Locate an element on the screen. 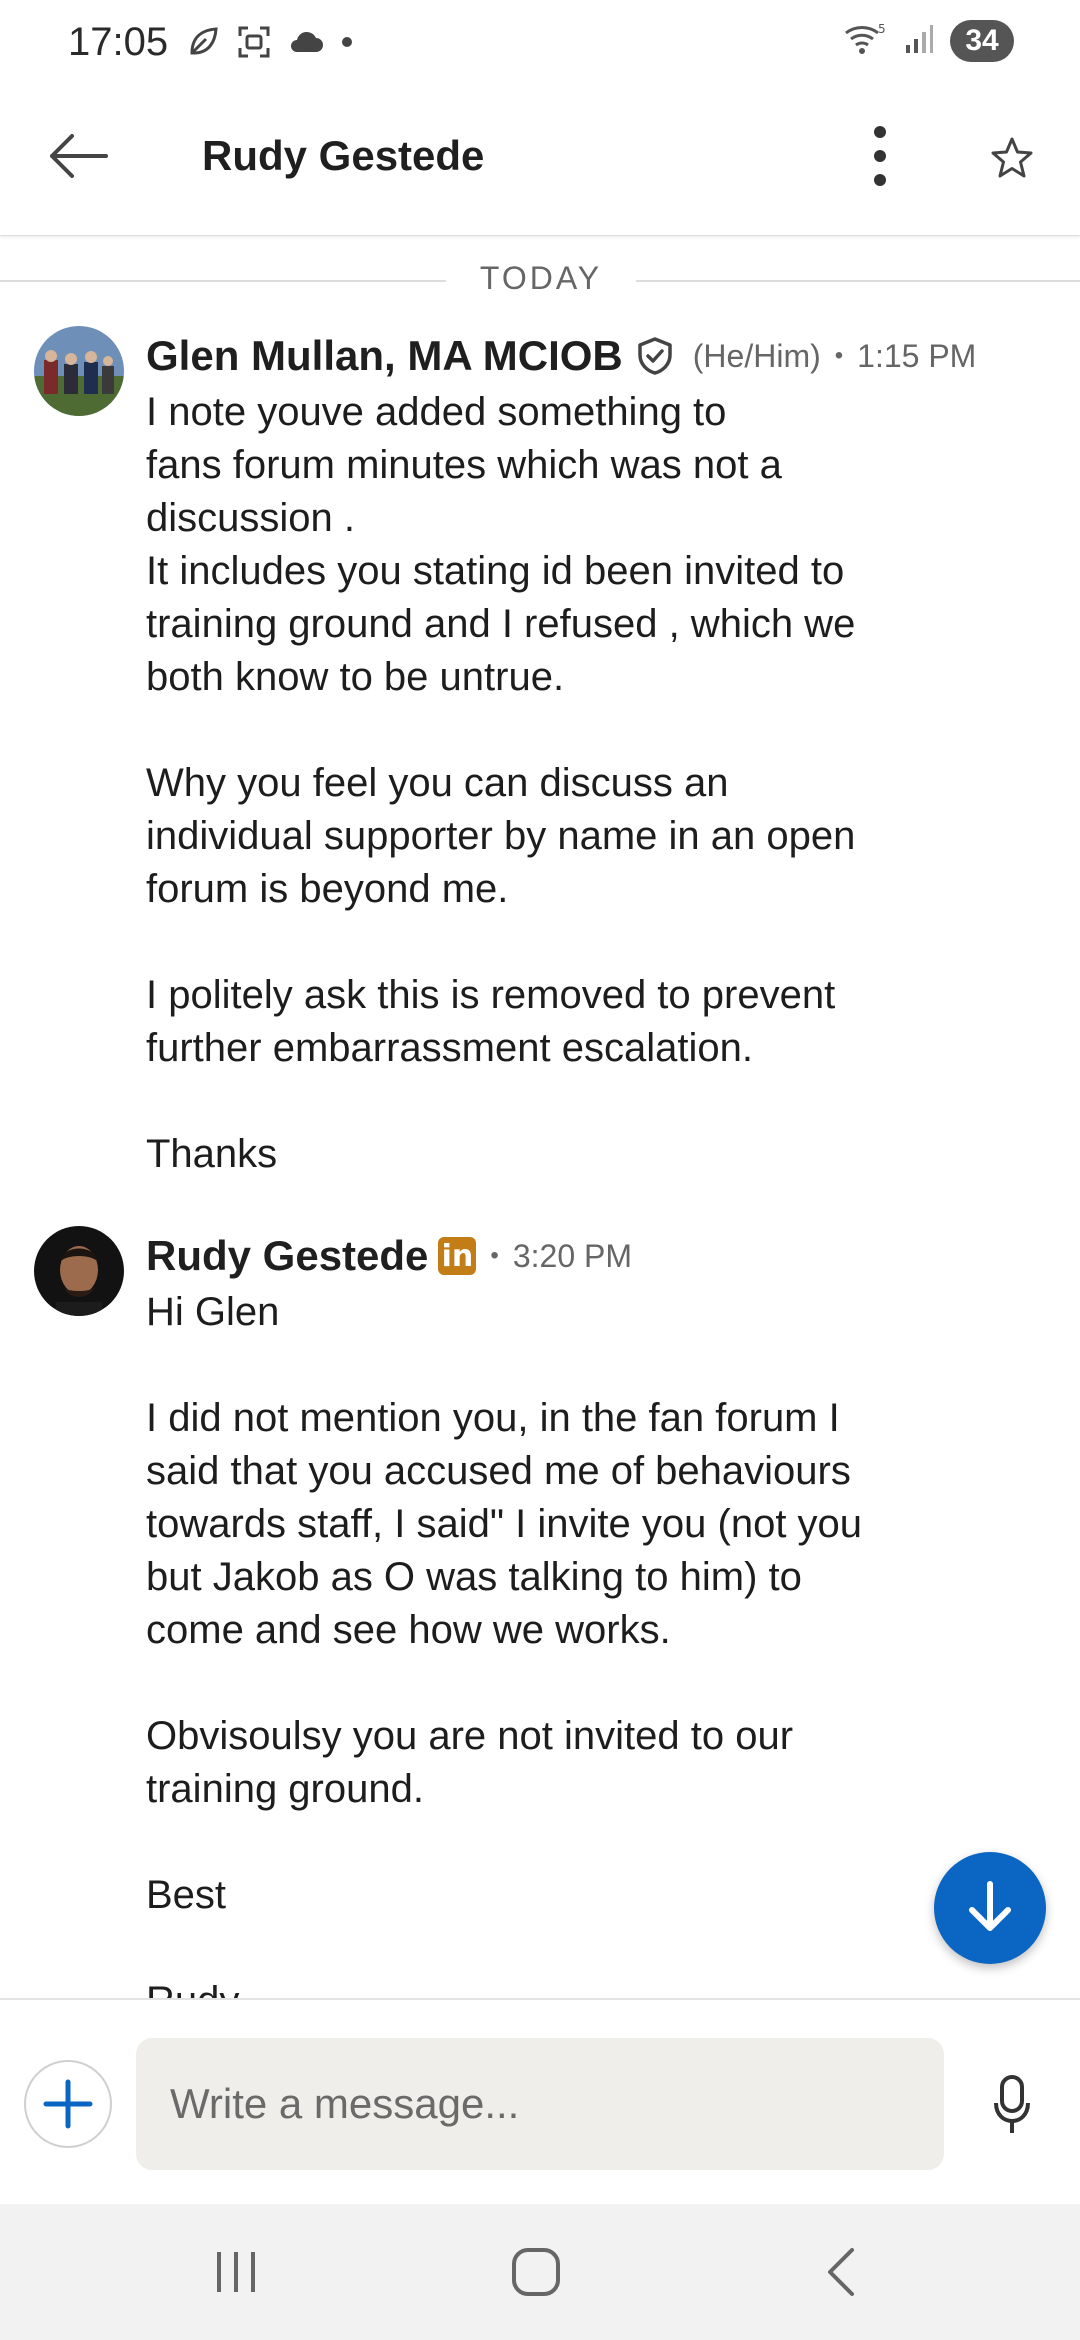  more-vertical-icon is located at coordinates (880, 156).